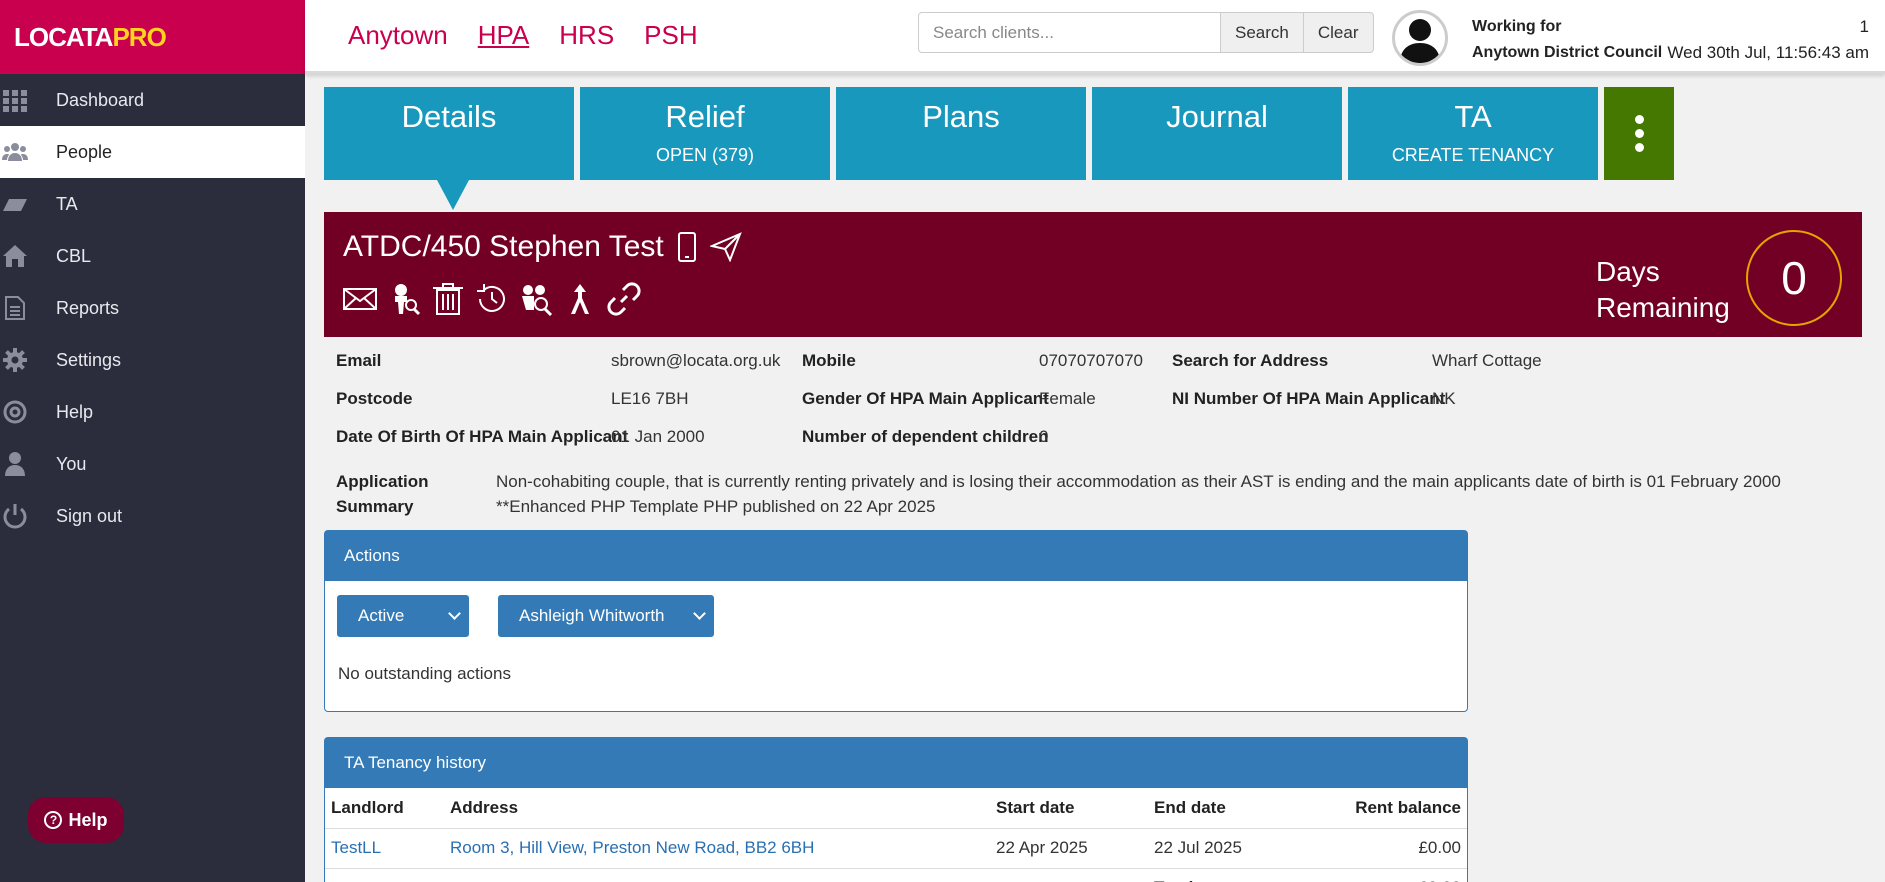  What do you see at coordinates (482, 436) in the screenshot?
I see `dob-label: Date Of Birth Of HPA Main Applicant` at bounding box center [482, 436].